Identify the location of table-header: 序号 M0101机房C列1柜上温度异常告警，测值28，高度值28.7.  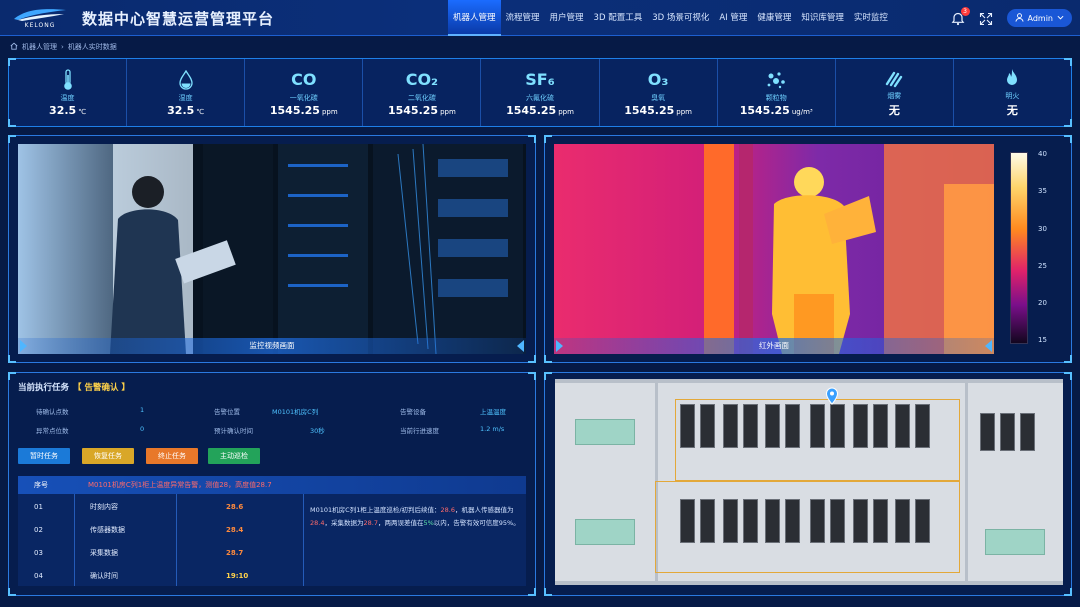
(272, 485).